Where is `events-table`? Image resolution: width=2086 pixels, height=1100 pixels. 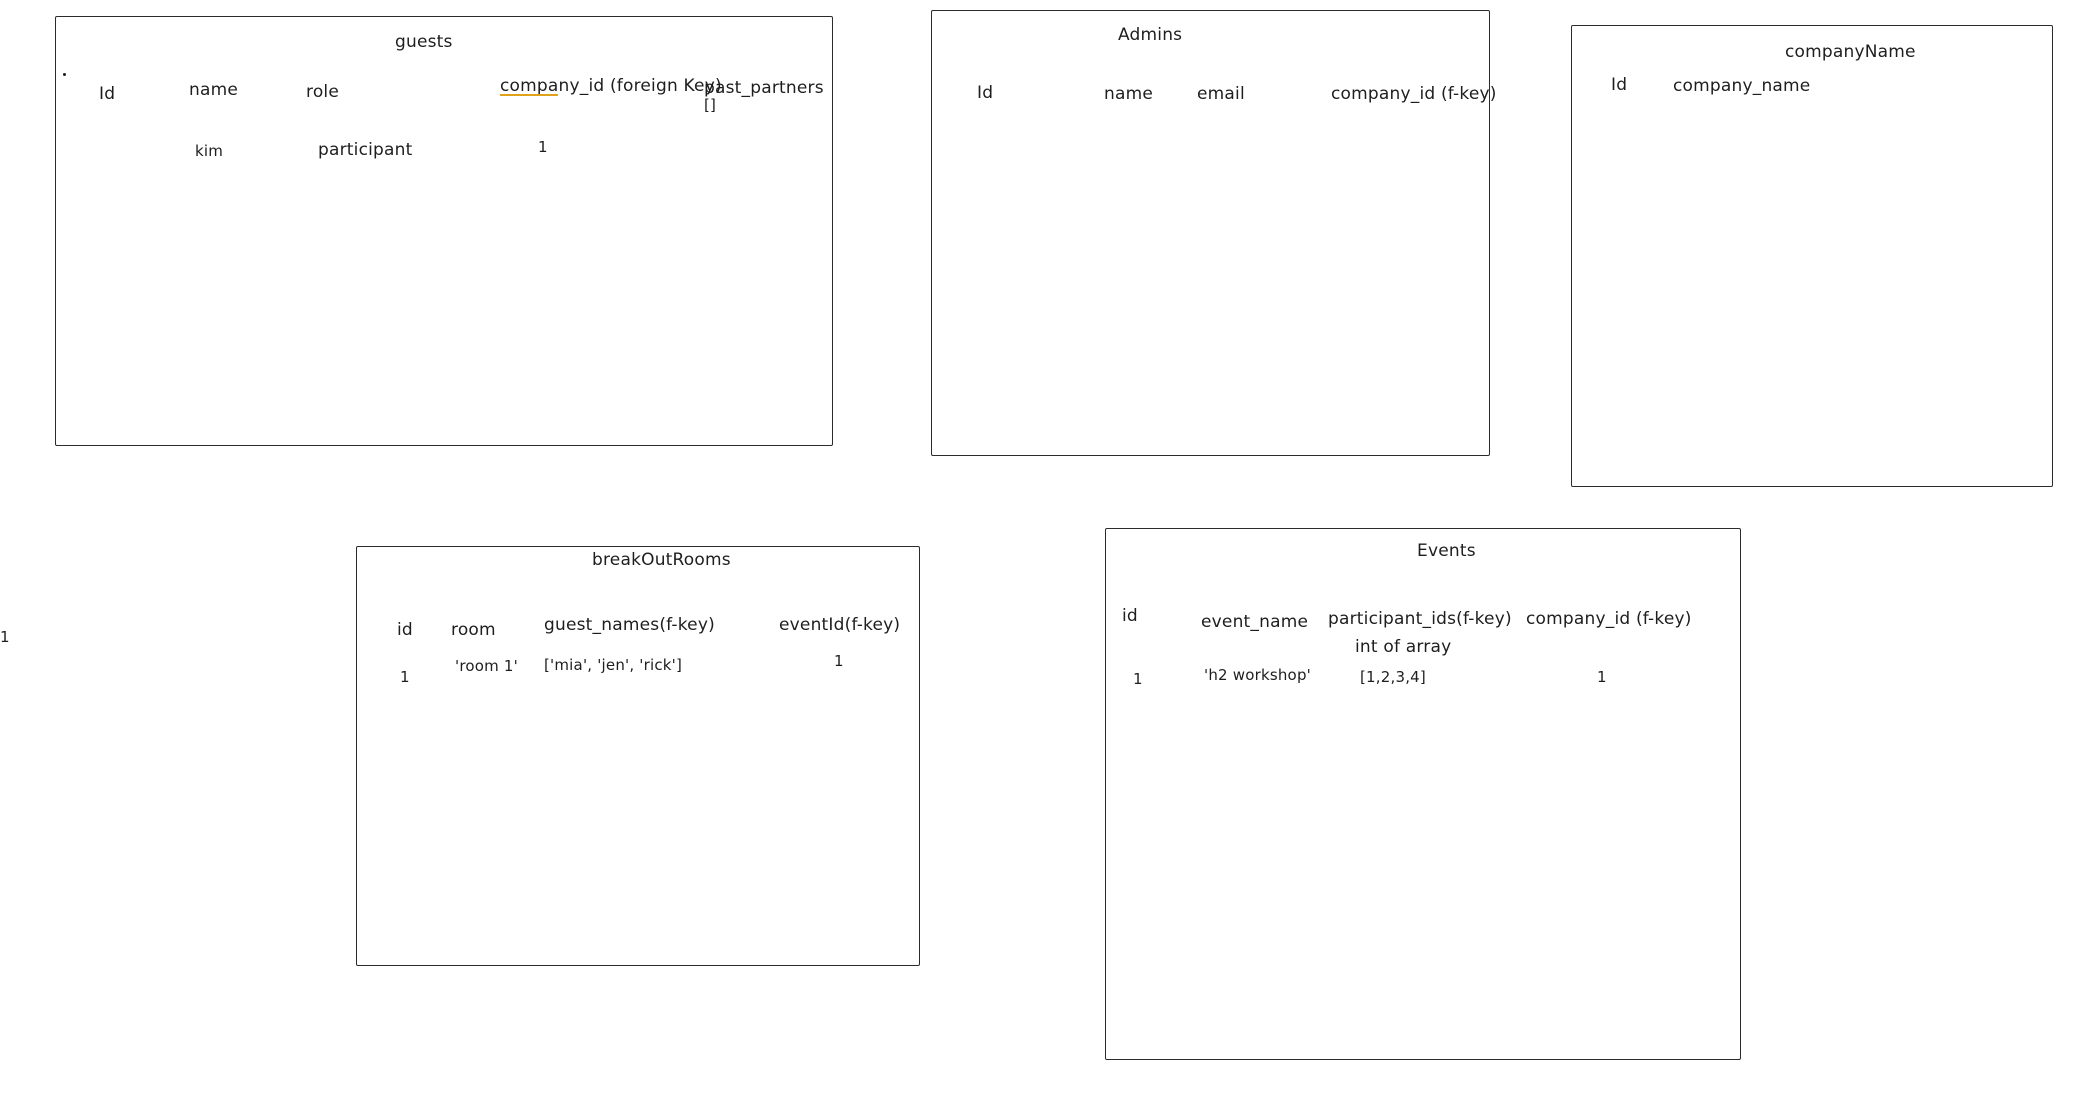 events-table is located at coordinates (1423, 794).